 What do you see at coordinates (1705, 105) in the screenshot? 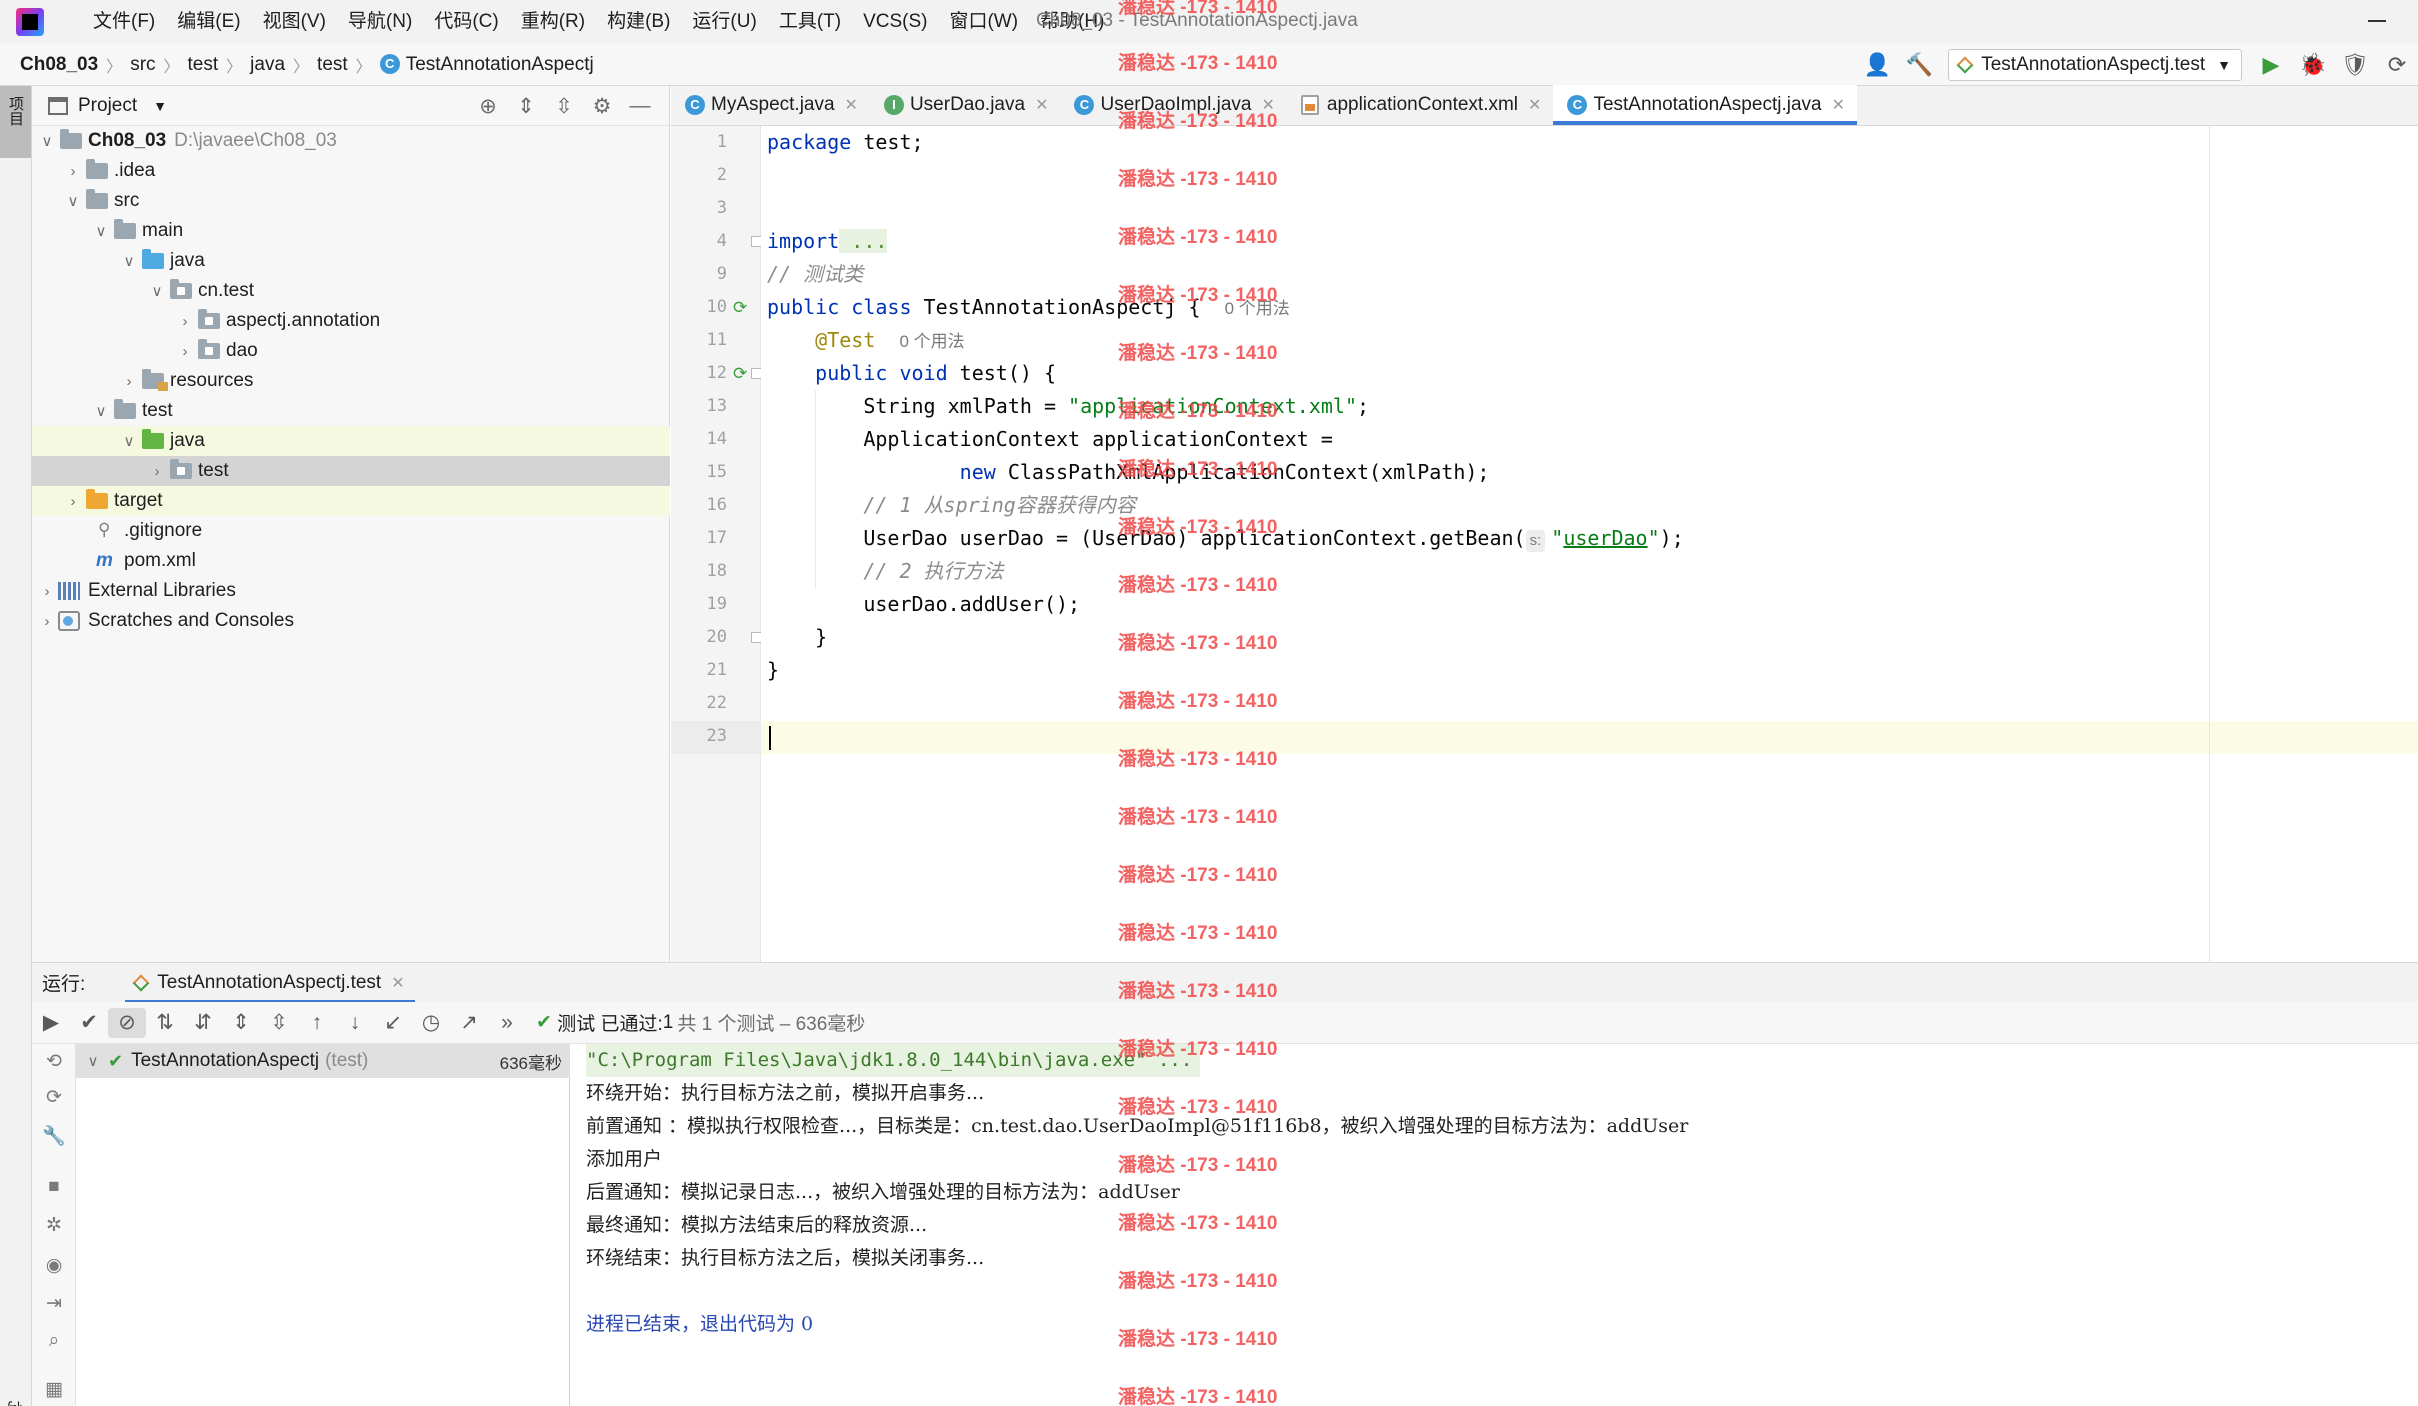
I see `tab-testannotationaspectj: C TestAnnotationAspectj.java ✕` at bounding box center [1705, 105].